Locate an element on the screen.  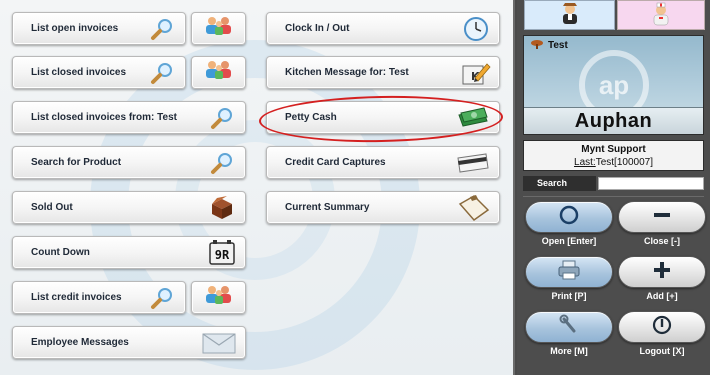
search-row: Search is located at coordinates (613, 183).